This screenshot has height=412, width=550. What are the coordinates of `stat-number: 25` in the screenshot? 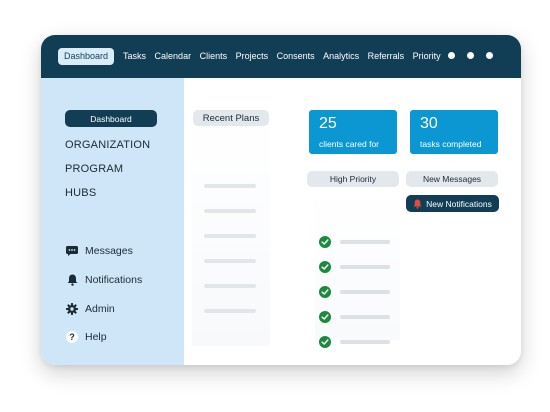 It's located at (328, 123).